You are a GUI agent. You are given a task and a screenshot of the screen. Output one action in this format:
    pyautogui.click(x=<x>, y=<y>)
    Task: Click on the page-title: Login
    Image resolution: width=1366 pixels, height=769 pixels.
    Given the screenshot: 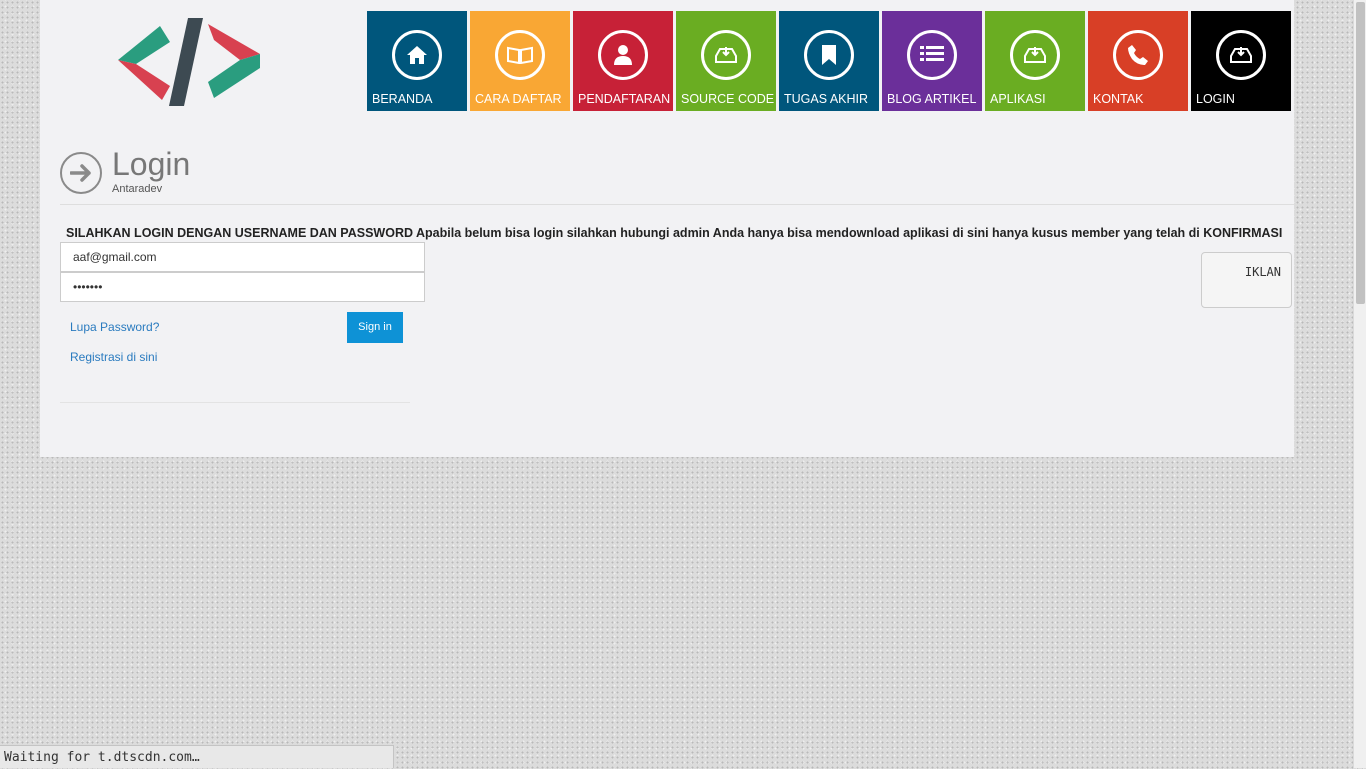 What is the action you would take?
    pyautogui.click(x=151, y=164)
    